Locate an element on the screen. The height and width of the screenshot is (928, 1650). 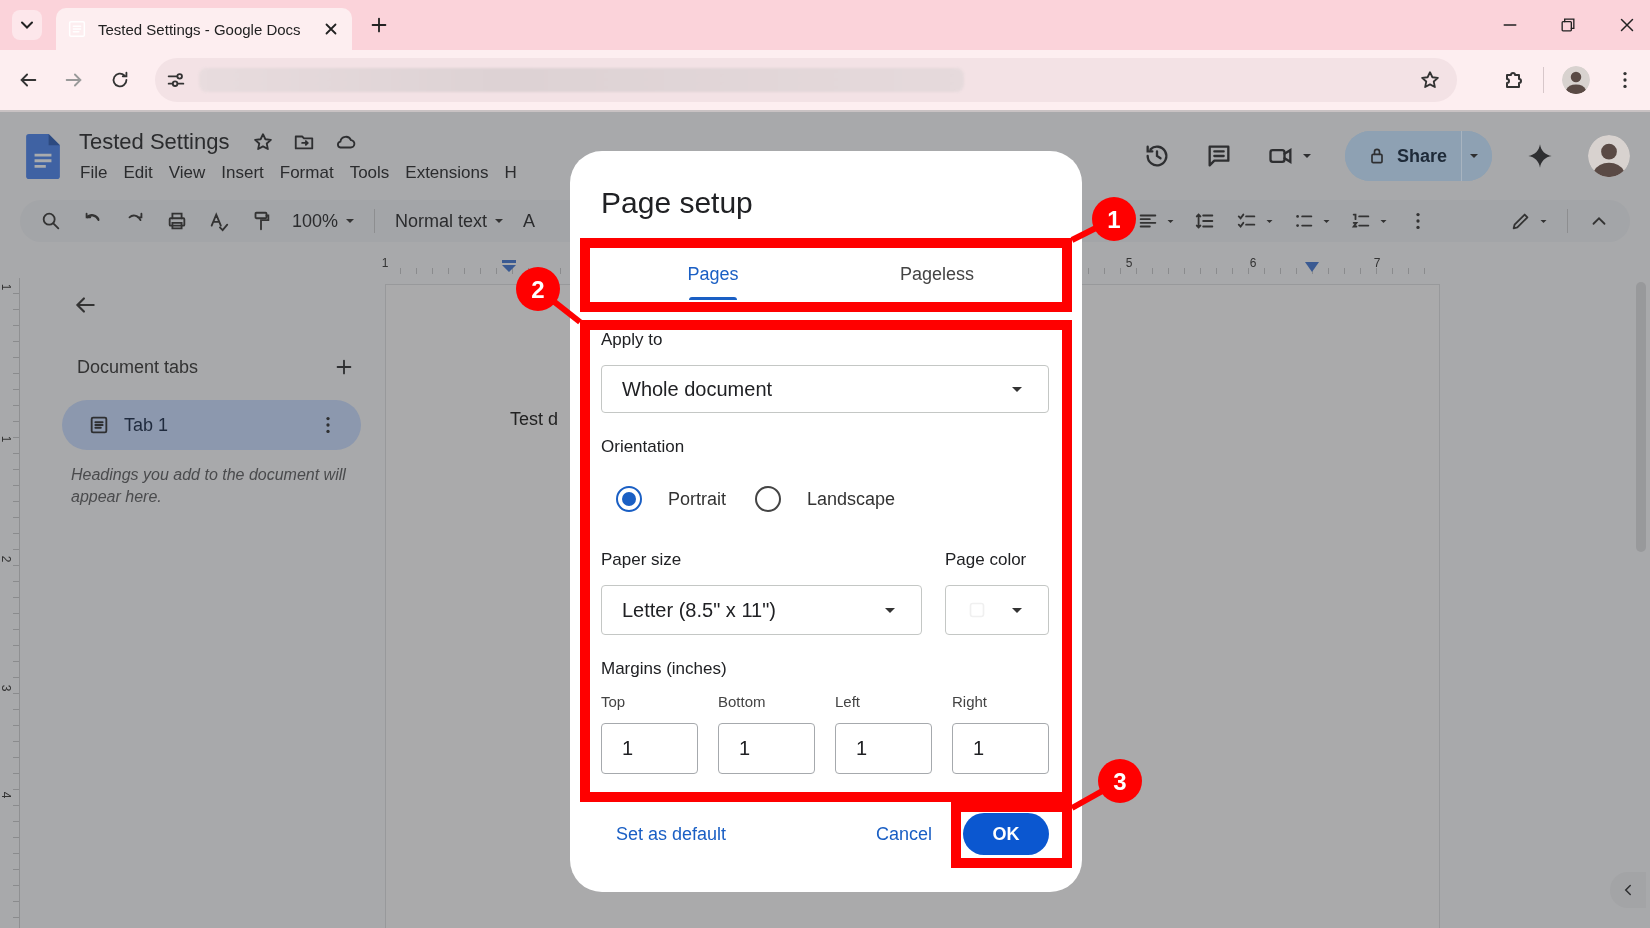
step-badge: 2 is located at coordinates (538, 289).